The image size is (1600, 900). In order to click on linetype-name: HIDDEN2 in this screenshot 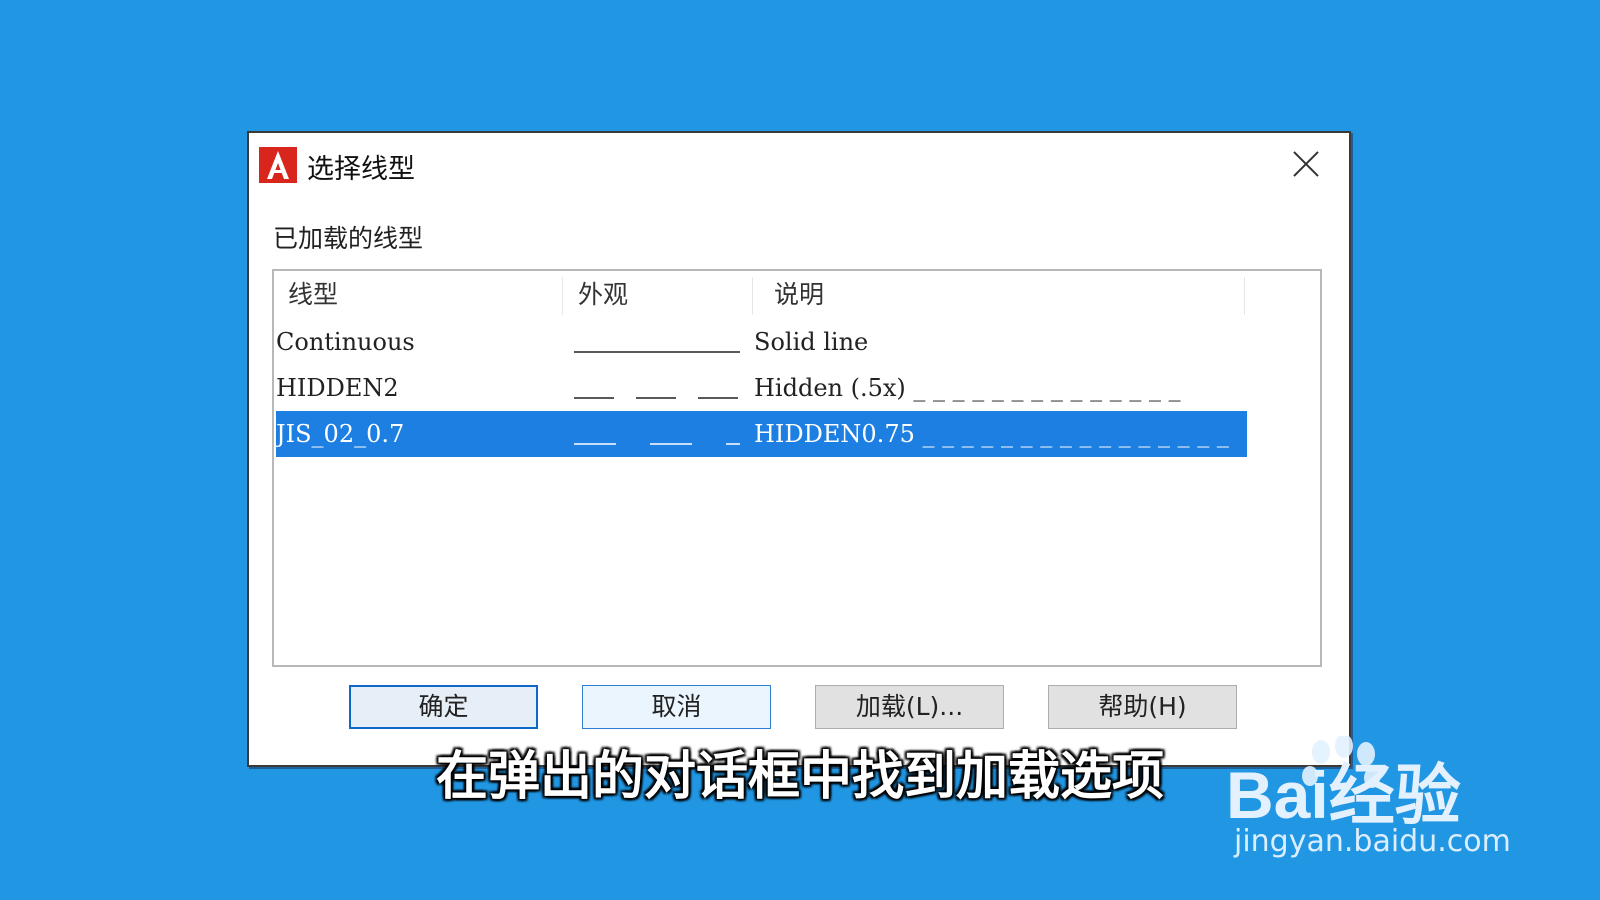, I will do `click(337, 388)`.